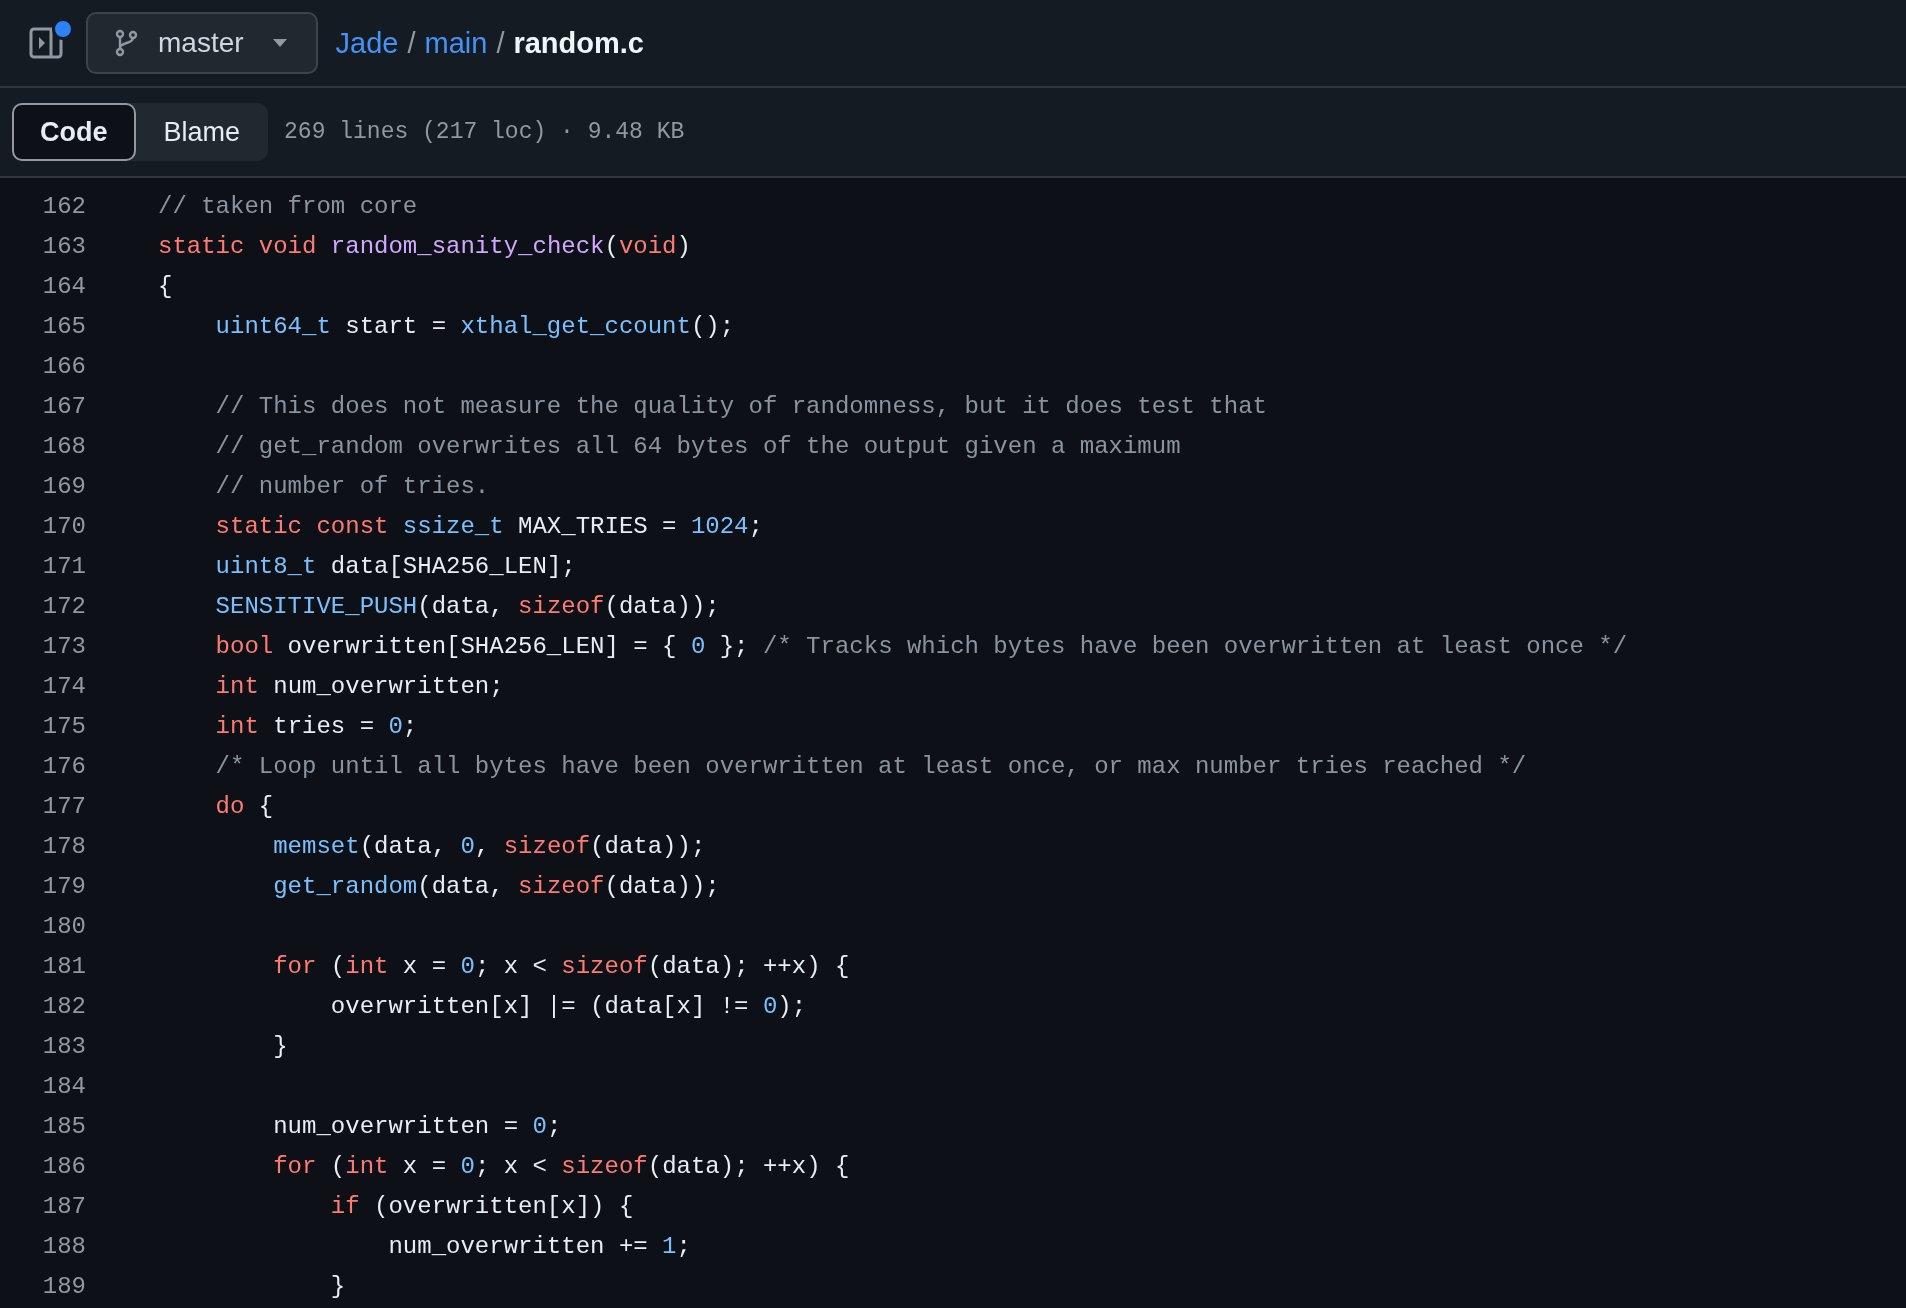 The width and height of the screenshot is (1906, 1308). I want to click on code-line: static void random_sanity_check(void), so click(424, 246).